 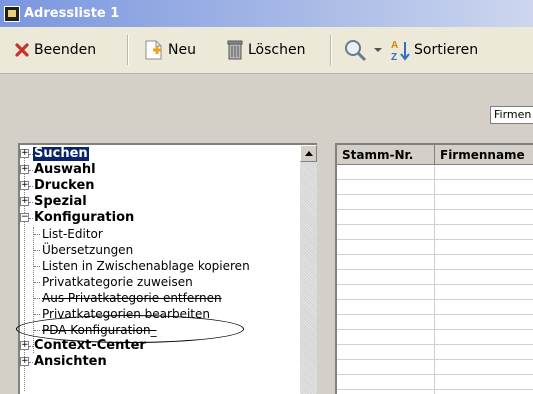 I want to click on tree-vertical-scrollbar, so click(x=308, y=269).